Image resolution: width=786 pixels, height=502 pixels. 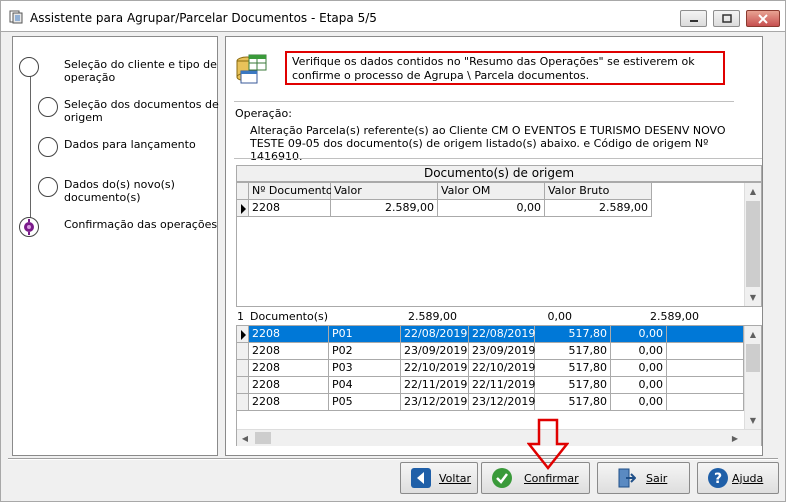 What do you see at coordinates (502, 368) in the screenshot?
I see `cell-vencimento: 22/10/2019` at bounding box center [502, 368].